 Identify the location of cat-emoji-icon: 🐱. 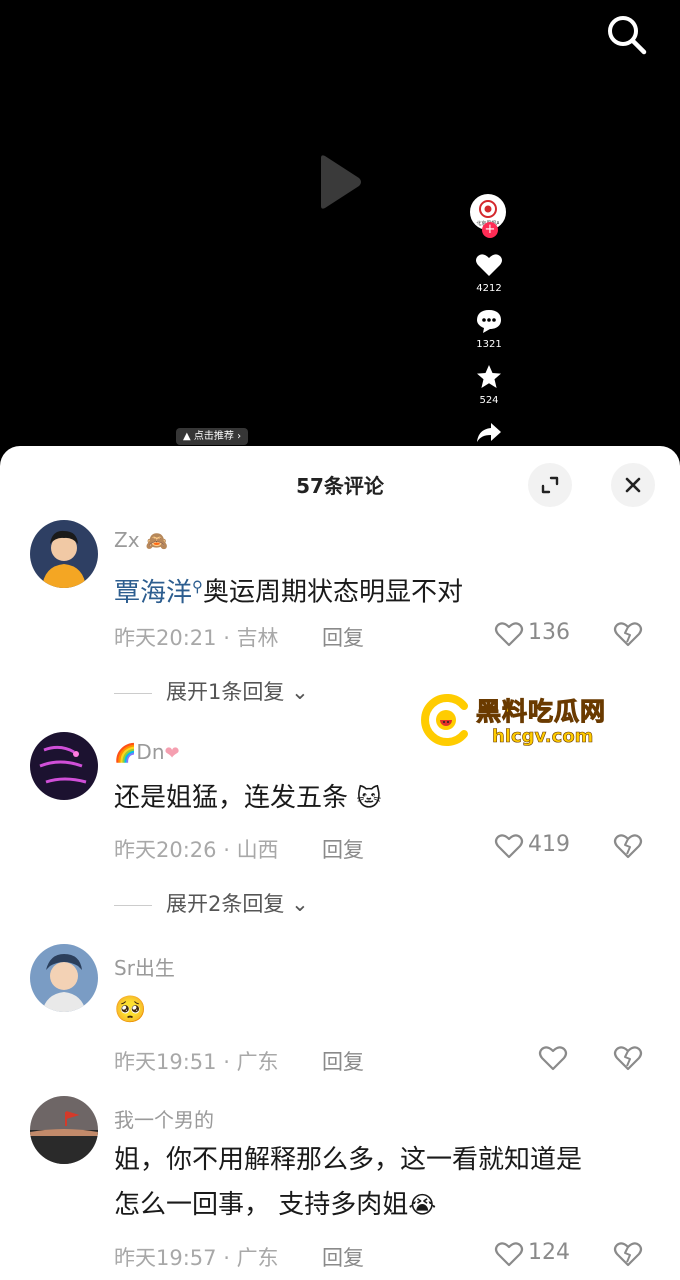
(369, 798).